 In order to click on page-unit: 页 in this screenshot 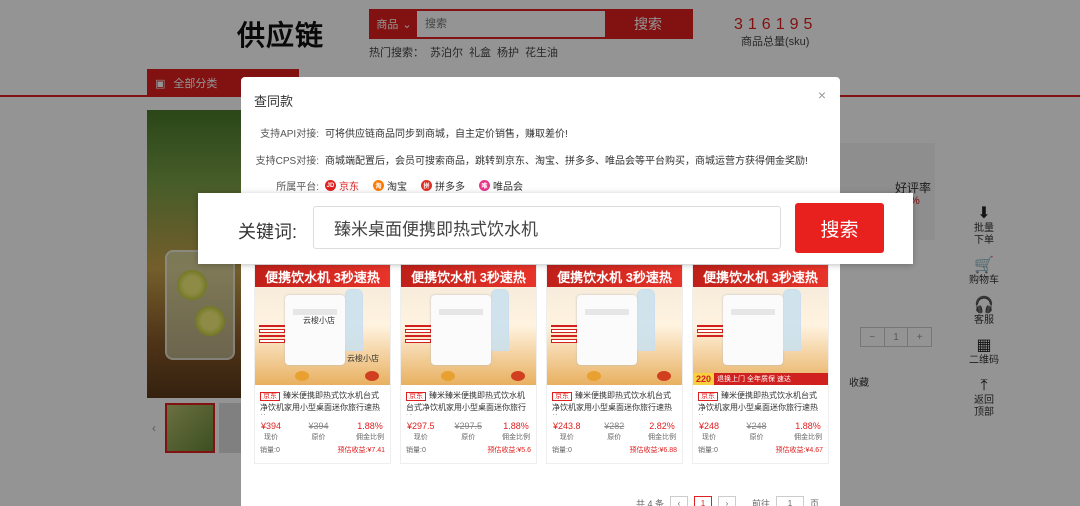, I will do `click(815, 502)`.